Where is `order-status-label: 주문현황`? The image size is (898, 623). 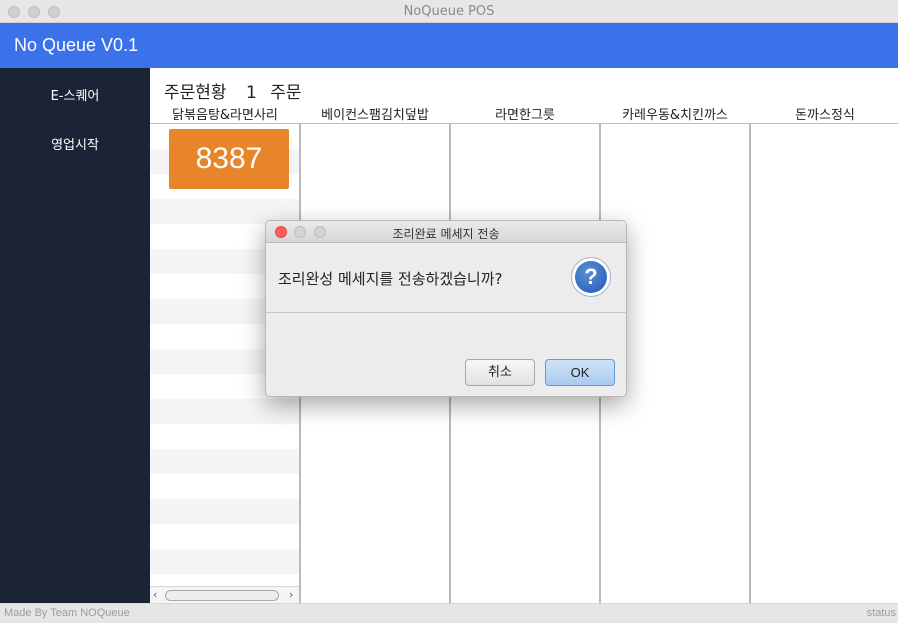 order-status-label: 주문현황 is located at coordinates (195, 93).